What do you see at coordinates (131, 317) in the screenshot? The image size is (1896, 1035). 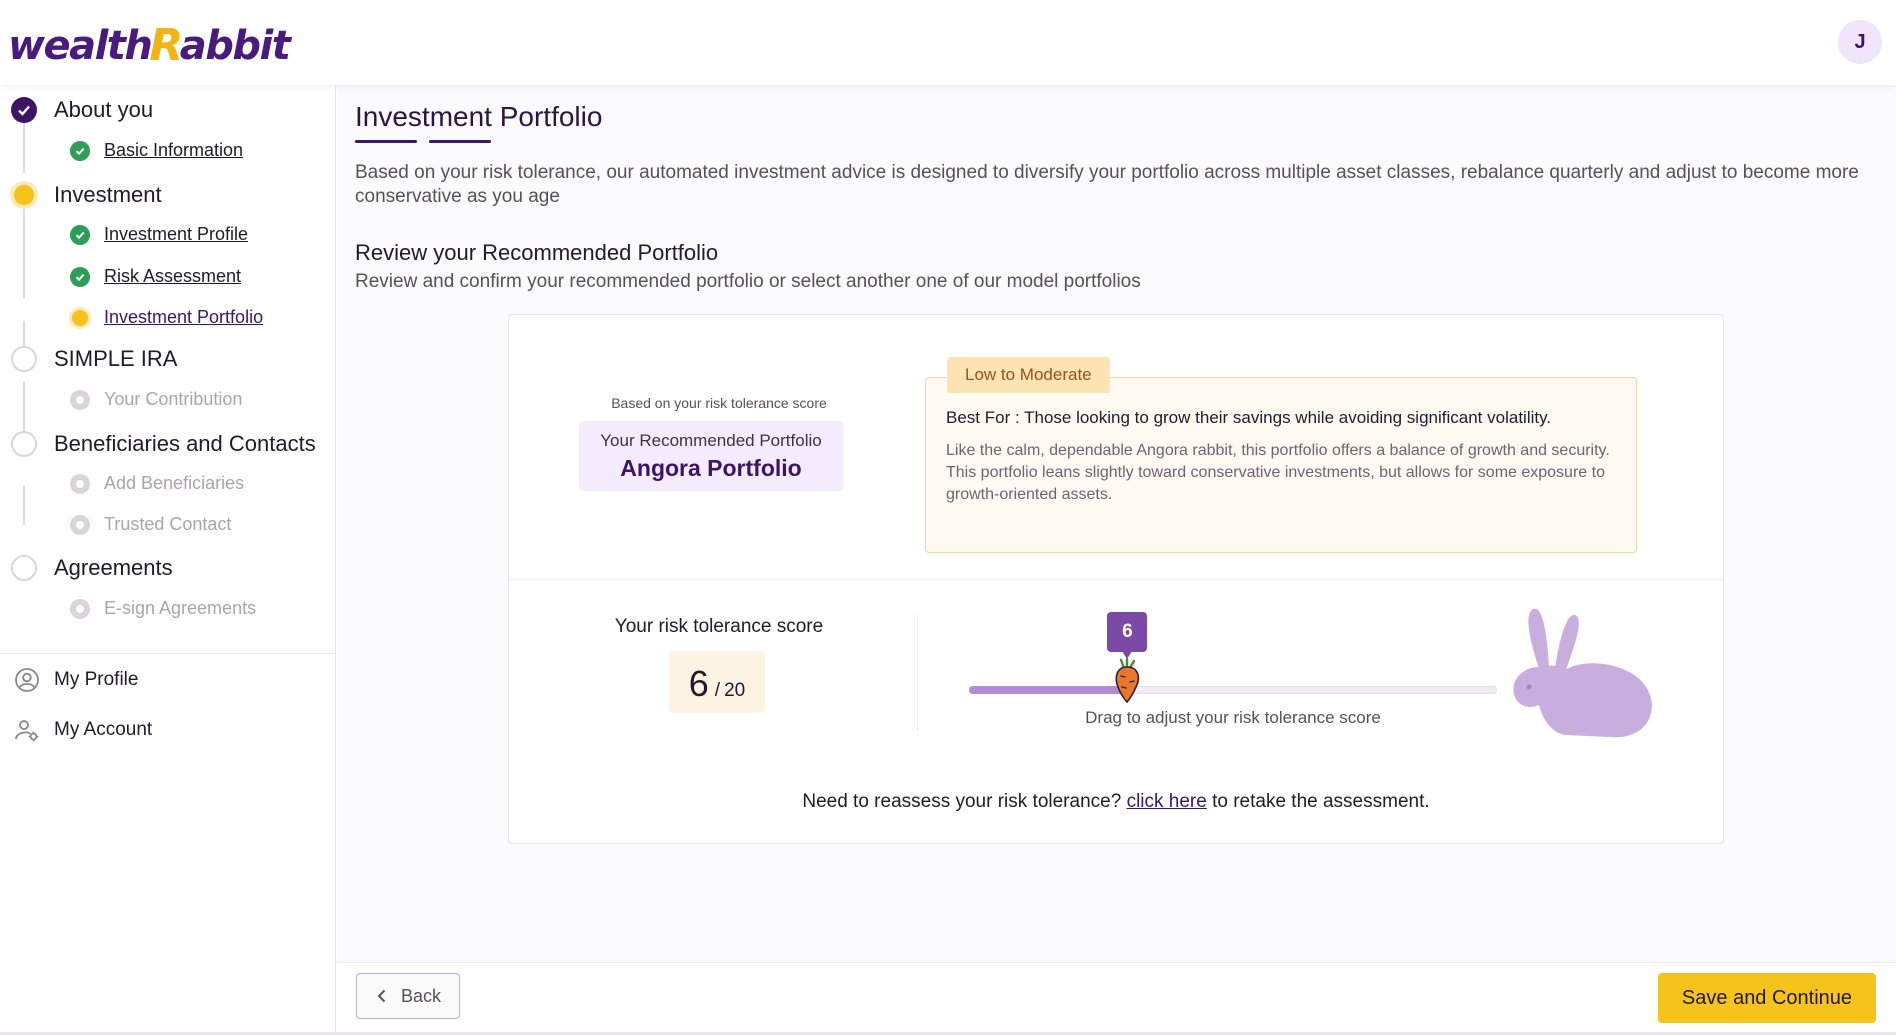 I see `sidebar-item-investment-portfolio: Investment Portfolio` at bounding box center [131, 317].